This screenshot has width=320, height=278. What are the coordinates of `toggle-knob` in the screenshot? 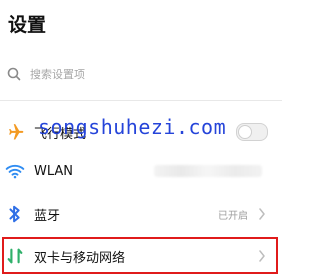 It's located at (245, 132).